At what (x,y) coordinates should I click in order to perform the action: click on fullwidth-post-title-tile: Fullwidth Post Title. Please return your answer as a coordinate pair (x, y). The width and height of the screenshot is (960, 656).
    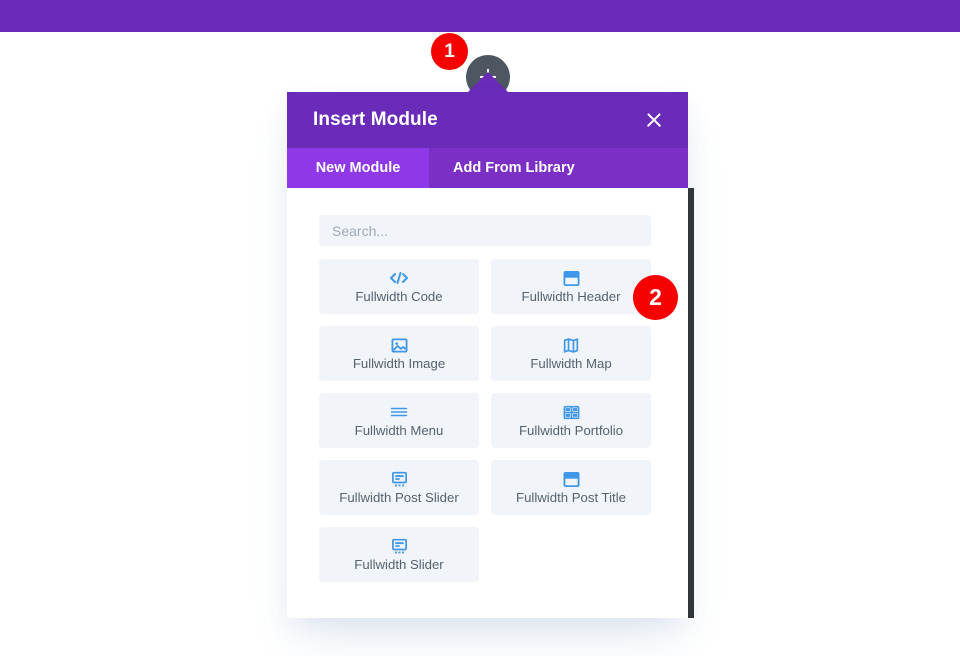
    Looking at the image, I should click on (571, 487).